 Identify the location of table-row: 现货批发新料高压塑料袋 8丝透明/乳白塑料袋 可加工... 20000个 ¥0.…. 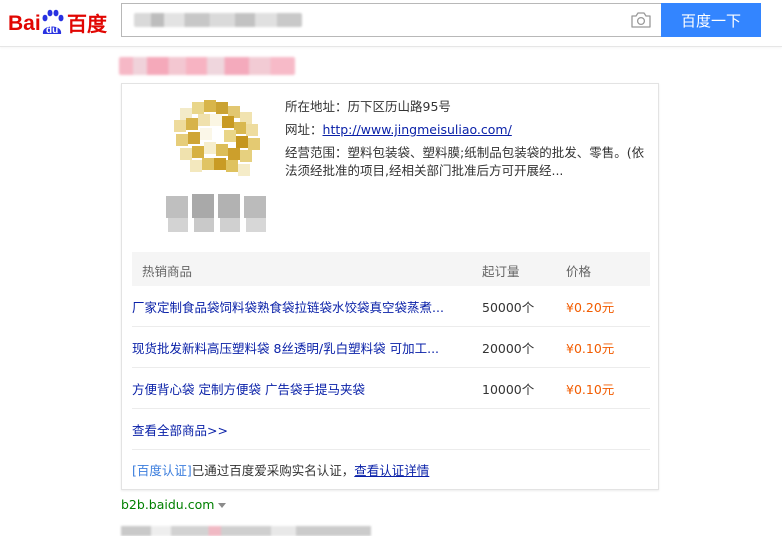
(391, 347).